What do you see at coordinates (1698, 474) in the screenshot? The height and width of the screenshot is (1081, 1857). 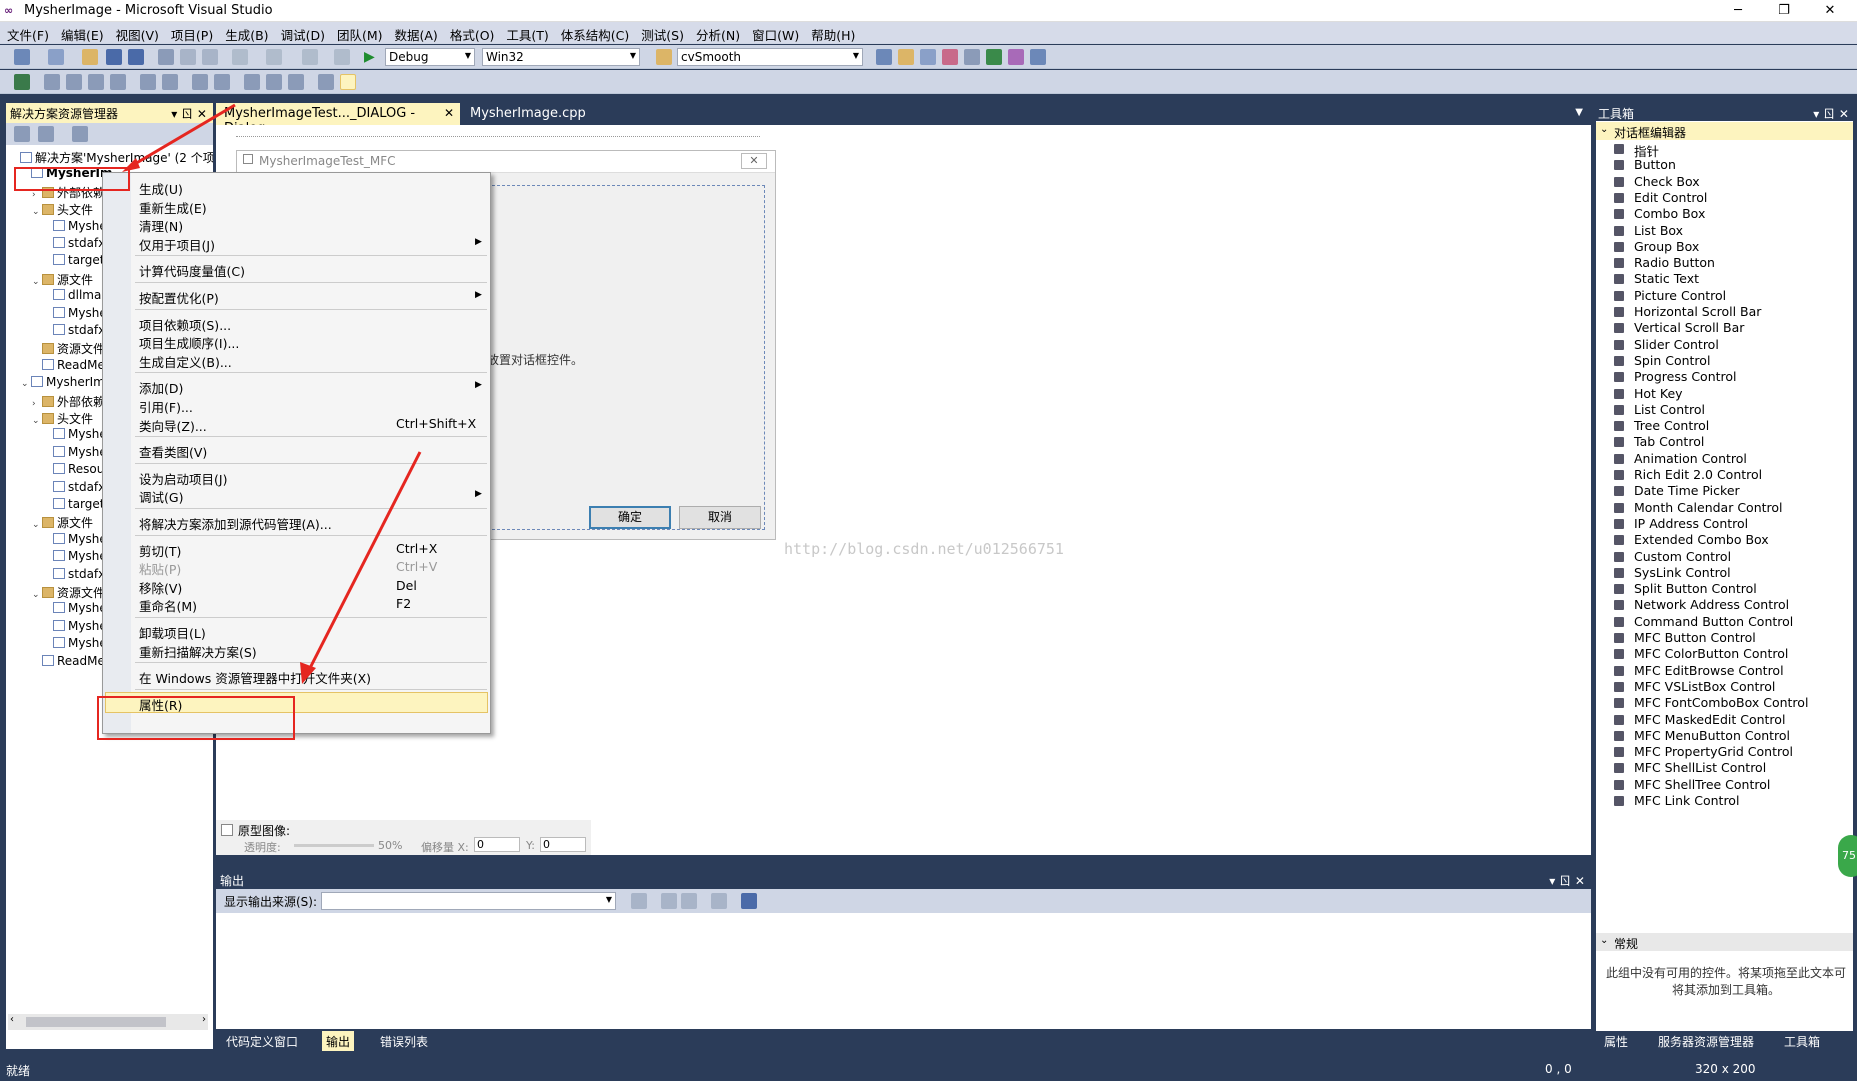 I see `toolbox-item: Rich Edit 2.0 Control` at bounding box center [1698, 474].